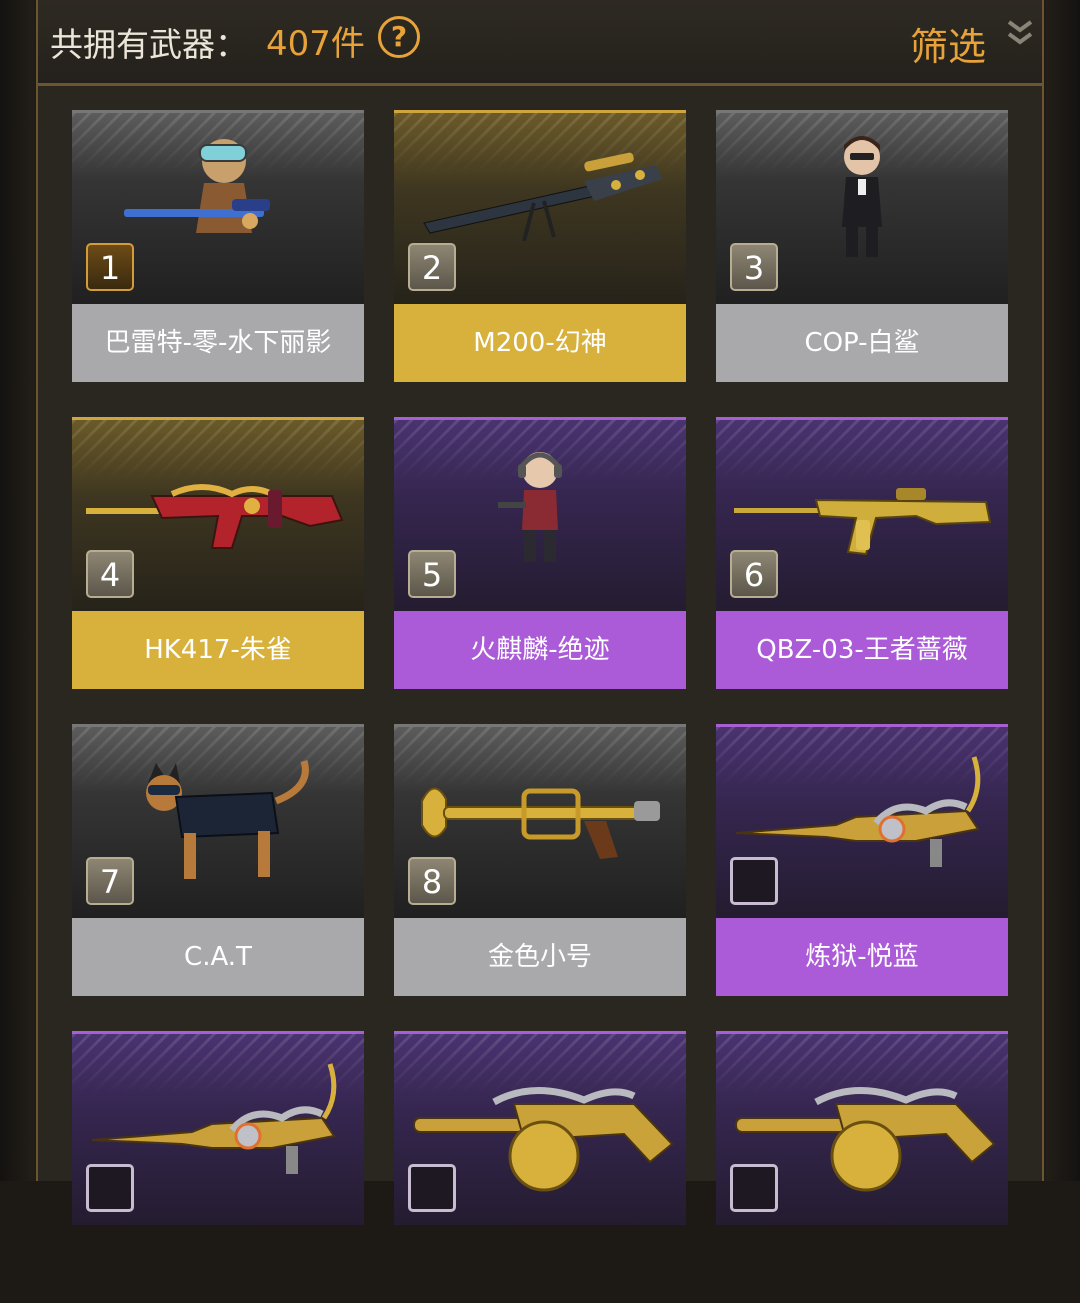  Describe the element at coordinates (218, 957) in the screenshot. I see `weapon-name: C.A.T` at that location.